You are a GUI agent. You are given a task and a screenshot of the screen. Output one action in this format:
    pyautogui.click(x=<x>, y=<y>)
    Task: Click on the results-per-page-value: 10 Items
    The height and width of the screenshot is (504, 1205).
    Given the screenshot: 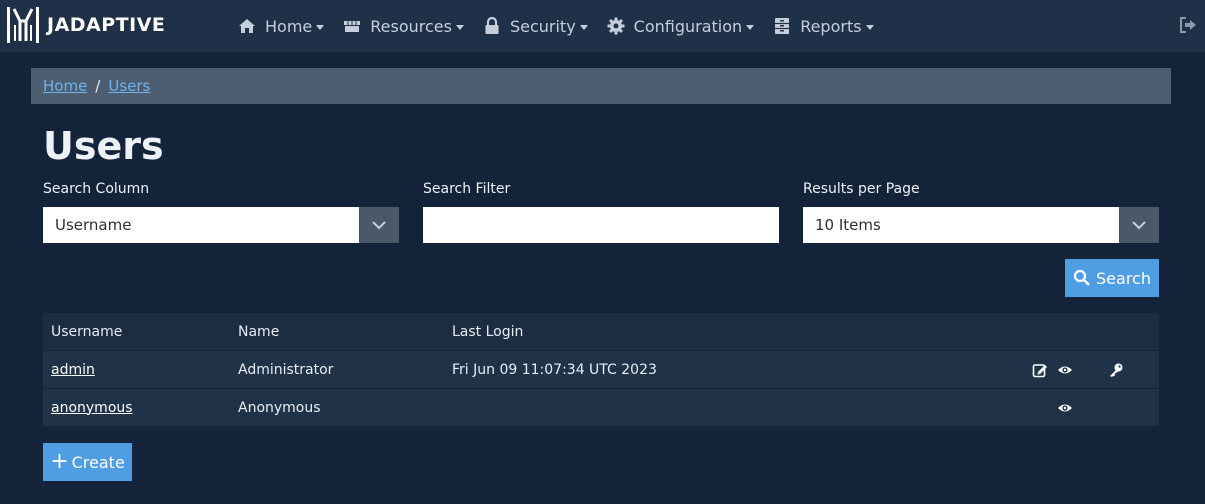 What is the action you would take?
    pyautogui.click(x=848, y=225)
    